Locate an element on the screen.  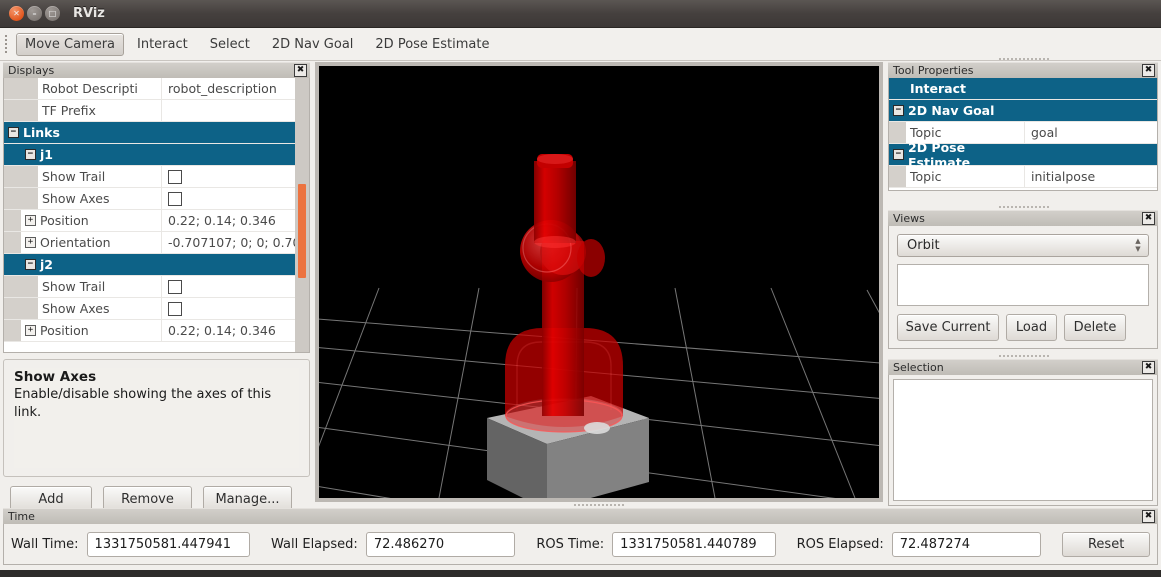
view-mode-select: Orbit ▲ ▼ is located at coordinates (1023, 245).